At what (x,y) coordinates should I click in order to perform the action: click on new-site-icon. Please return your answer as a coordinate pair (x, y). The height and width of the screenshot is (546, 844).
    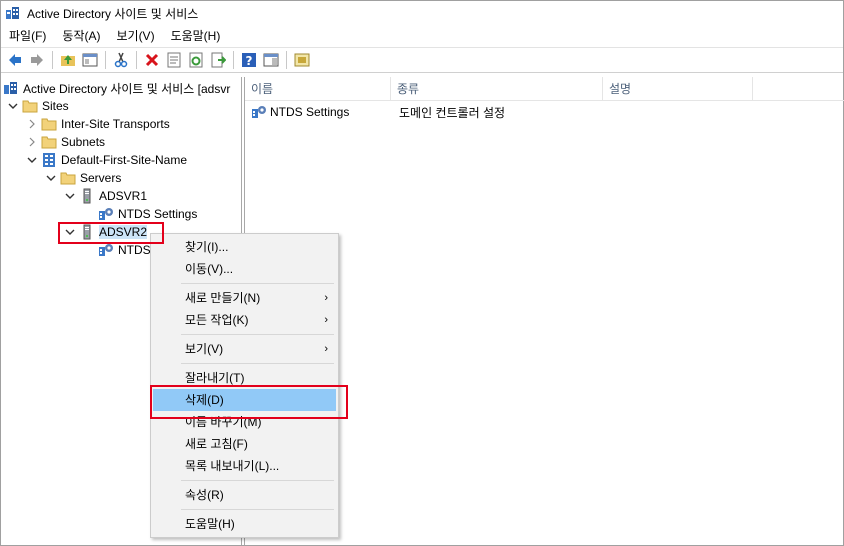
    Looking at the image, I should click on (302, 60).